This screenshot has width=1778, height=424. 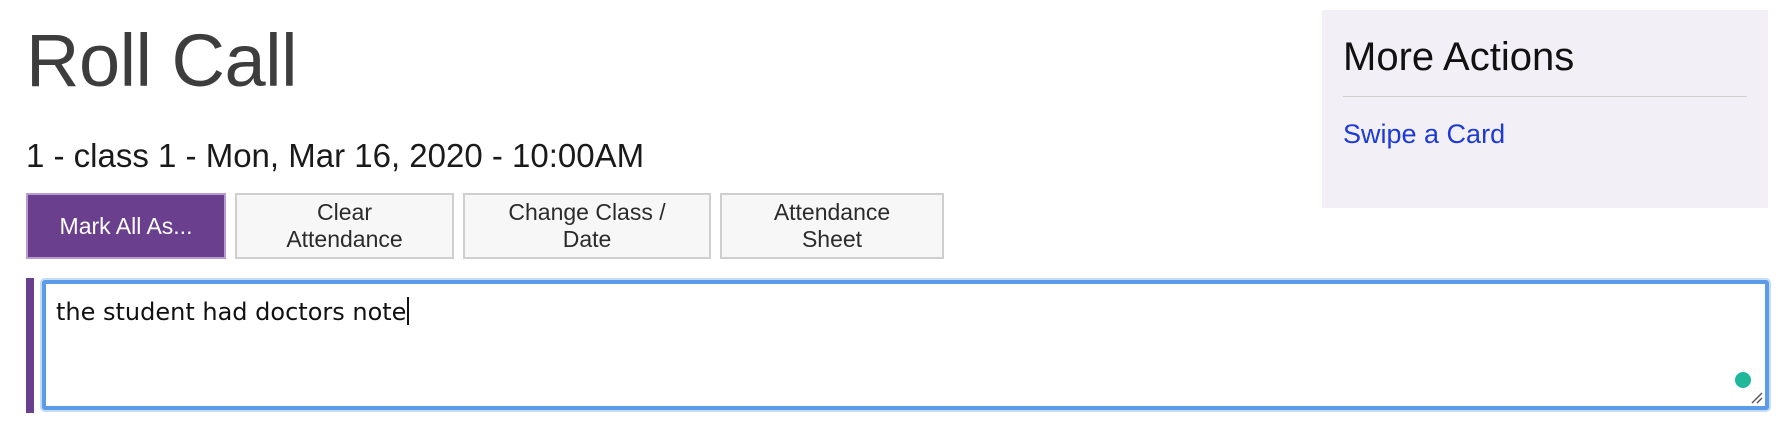 I want to click on resize-handle-icon, so click(x=1756, y=397).